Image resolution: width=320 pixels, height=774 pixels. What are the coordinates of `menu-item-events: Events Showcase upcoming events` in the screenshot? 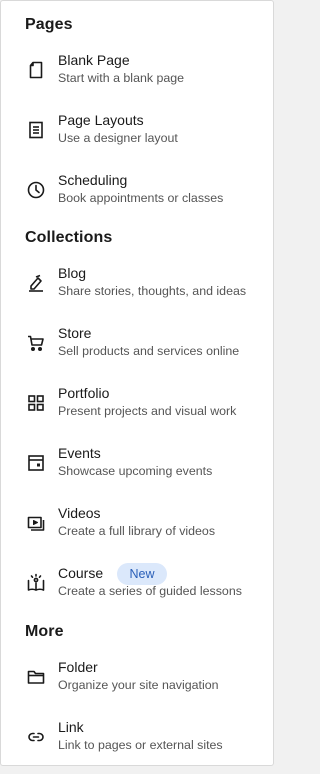 It's located at (137, 472).